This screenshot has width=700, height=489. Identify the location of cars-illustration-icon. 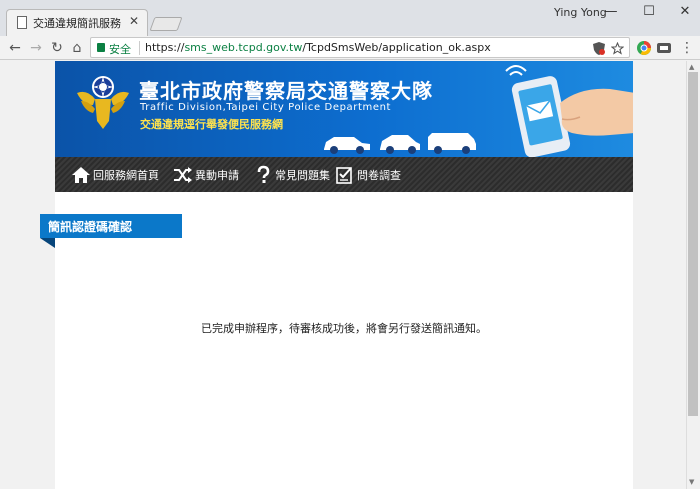
(400, 143).